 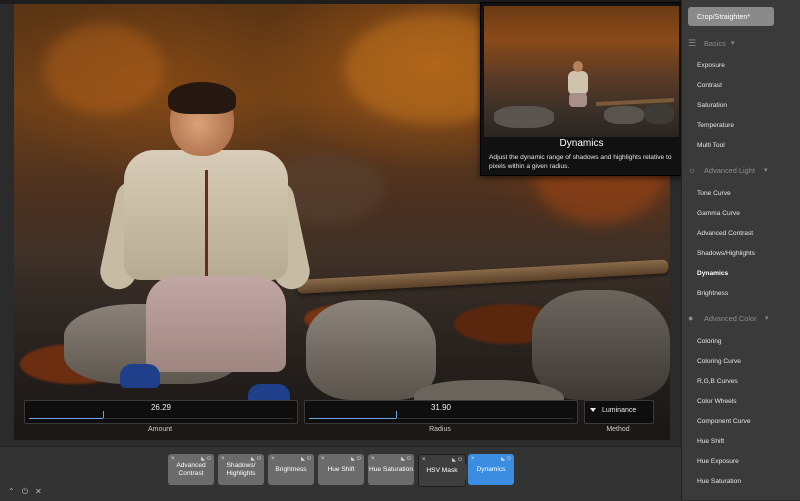 What do you see at coordinates (691, 318) in the screenshot?
I see `droplet-icon: ●` at bounding box center [691, 318].